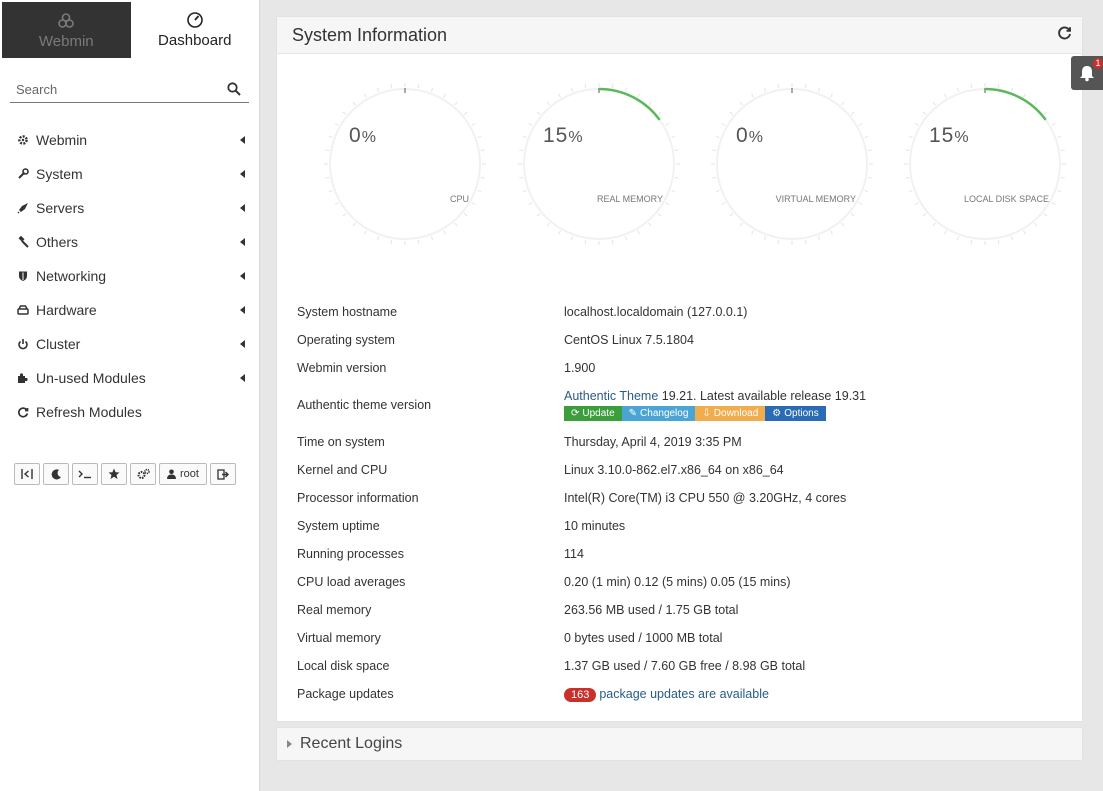 The height and width of the screenshot is (791, 1103). What do you see at coordinates (66, 310) in the screenshot?
I see `sidebar-item-label: Hardware` at bounding box center [66, 310].